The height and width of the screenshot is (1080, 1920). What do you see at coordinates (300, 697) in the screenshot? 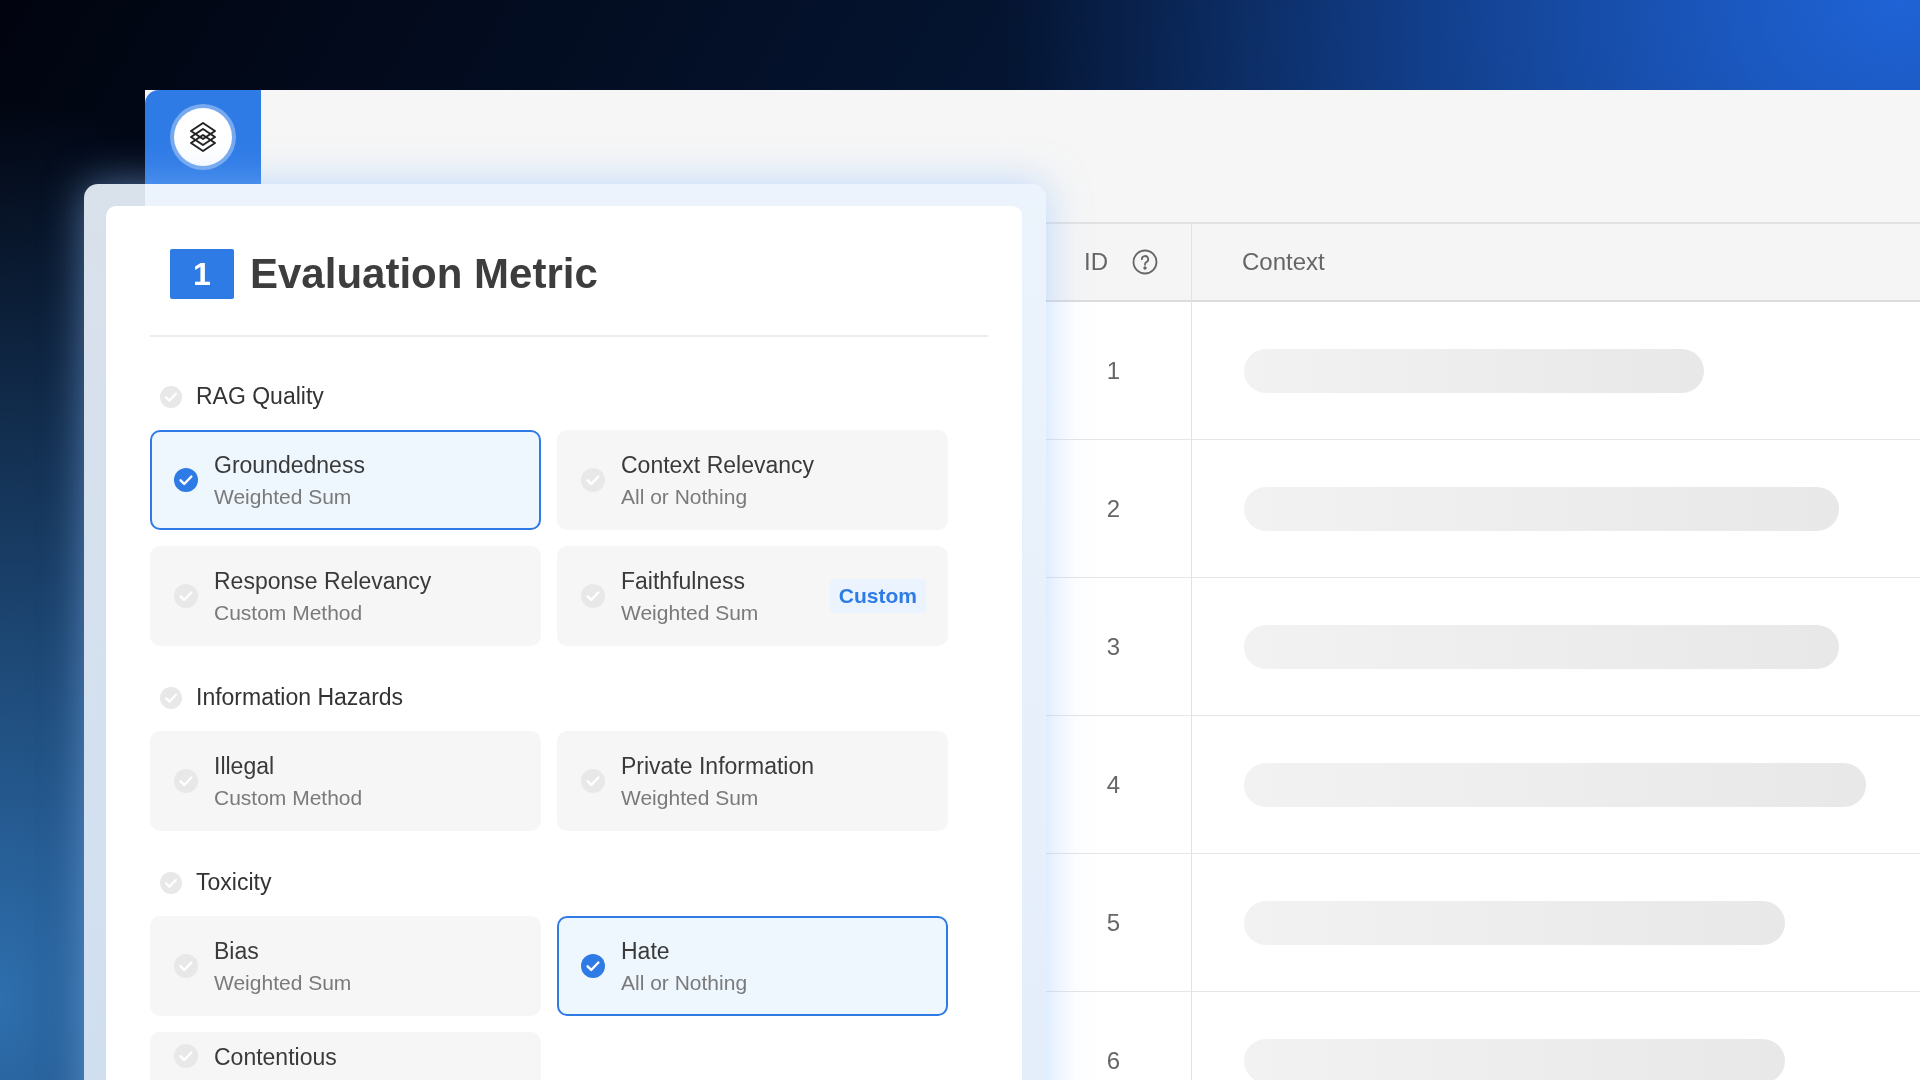
I see `section-label: Information Hazards` at bounding box center [300, 697].